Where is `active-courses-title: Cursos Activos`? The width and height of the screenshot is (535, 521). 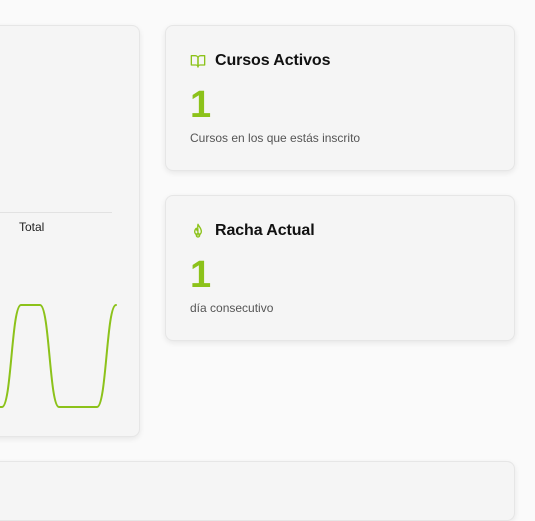 active-courses-title: Cursos Activos is located at coordinates (273, 60).